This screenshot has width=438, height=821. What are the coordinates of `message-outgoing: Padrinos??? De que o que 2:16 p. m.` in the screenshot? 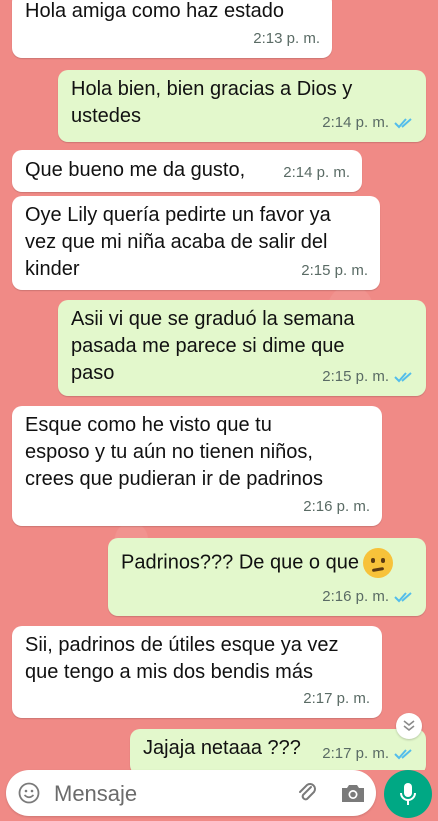 It's located at (267, 577).